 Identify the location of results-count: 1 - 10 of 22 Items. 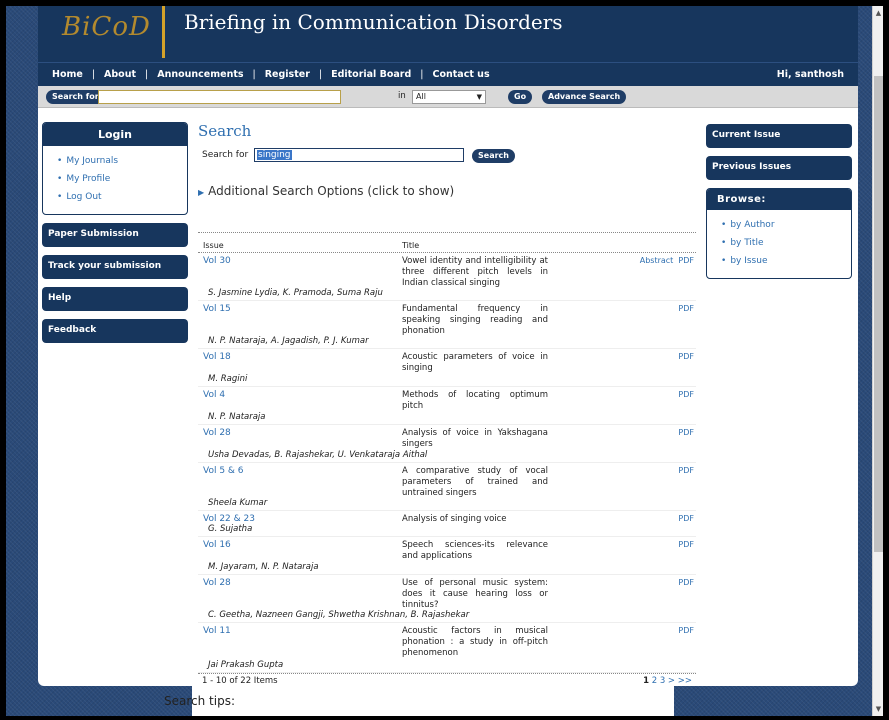
(240, 681).